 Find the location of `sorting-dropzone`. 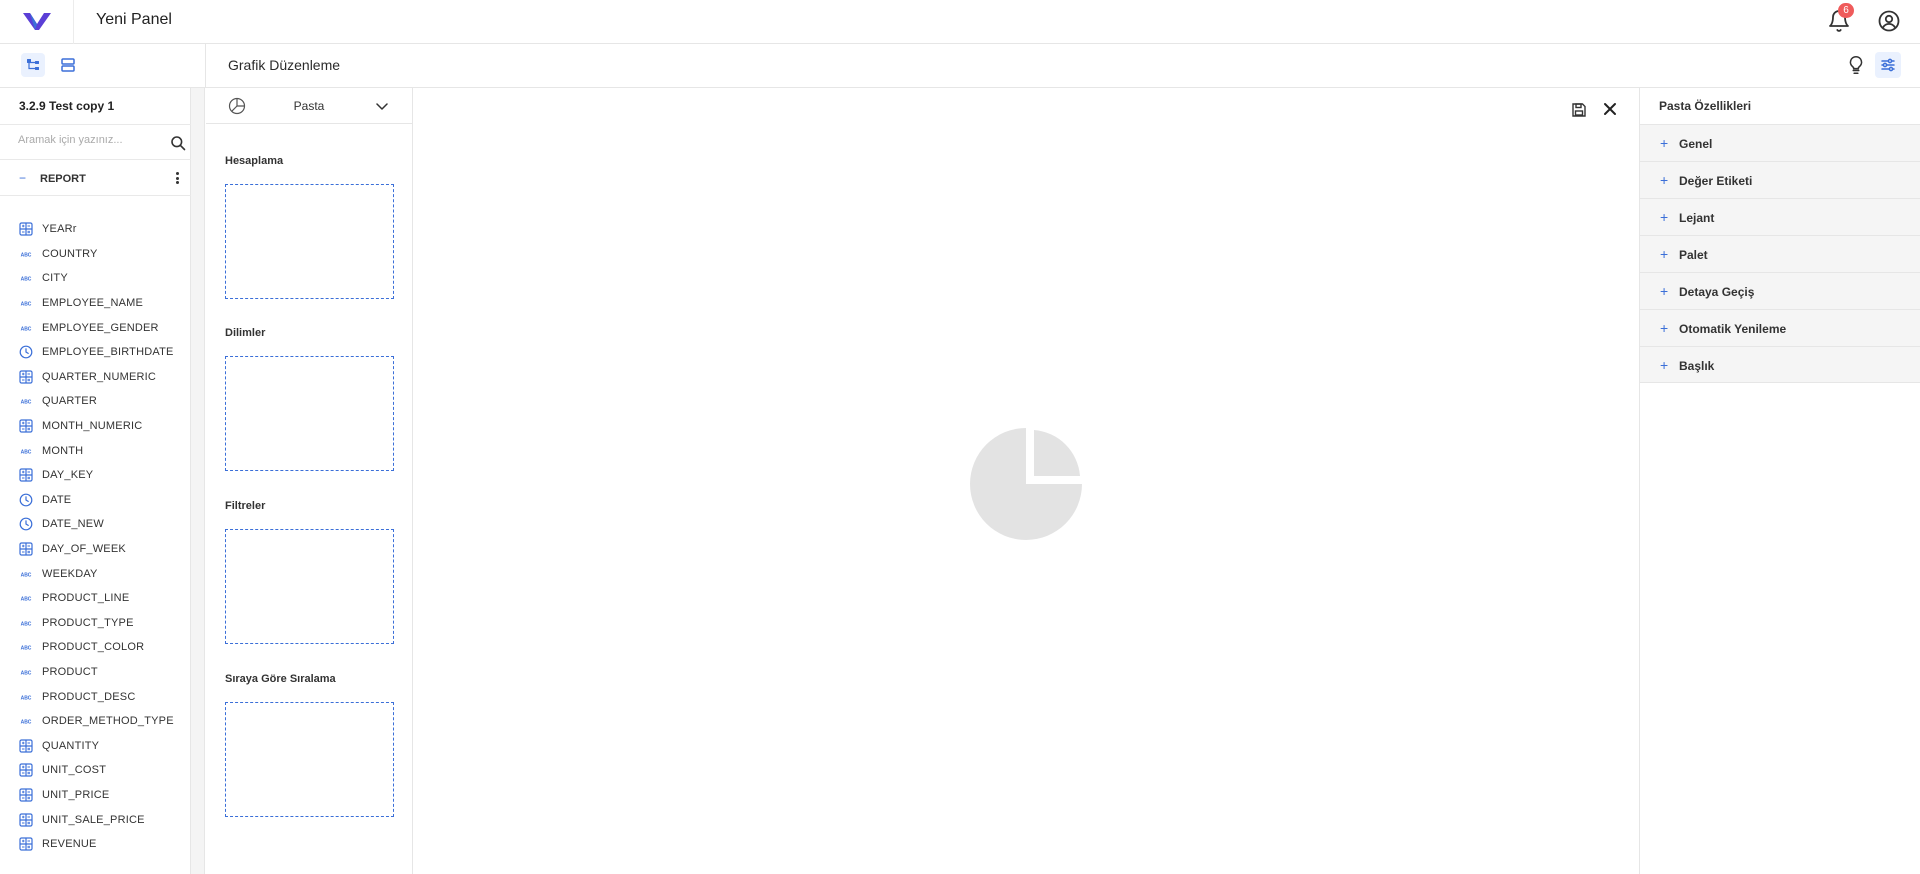

sorting-dropzone is located at coordinates (309, 759).